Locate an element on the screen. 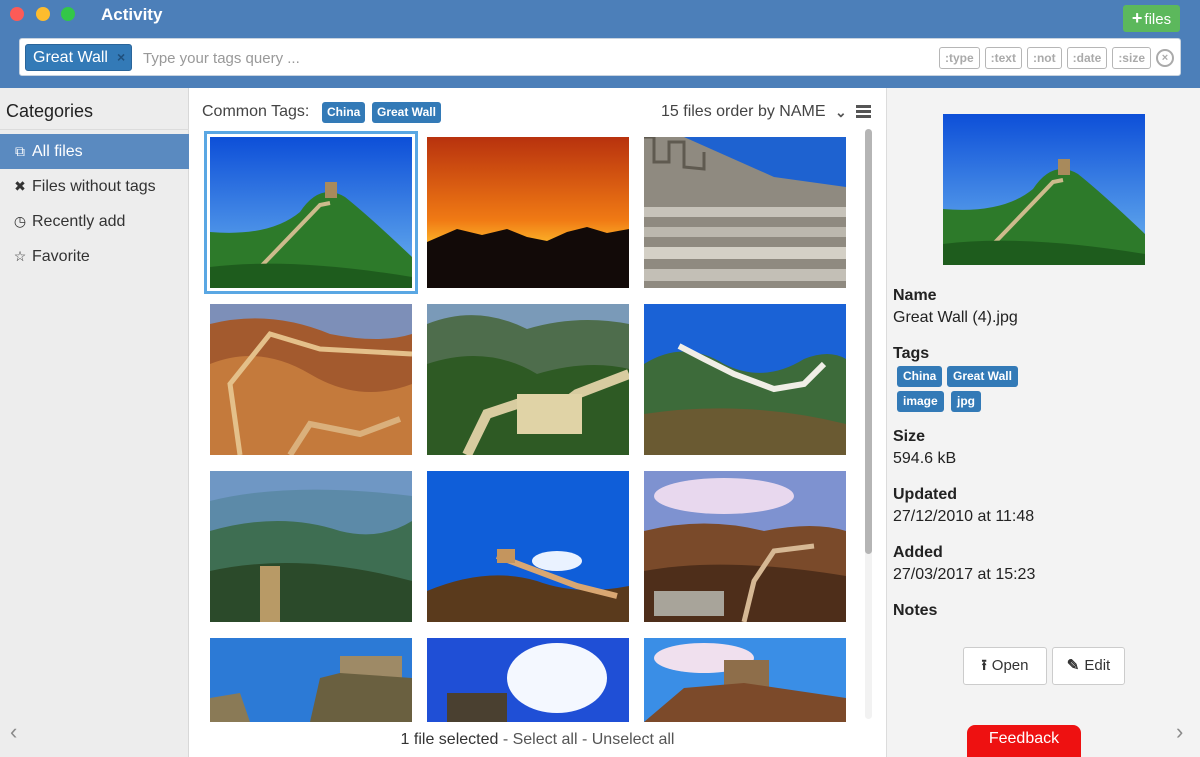  added-value: 27/03/2017 at 15:23 is located at coordinates (964, 574).